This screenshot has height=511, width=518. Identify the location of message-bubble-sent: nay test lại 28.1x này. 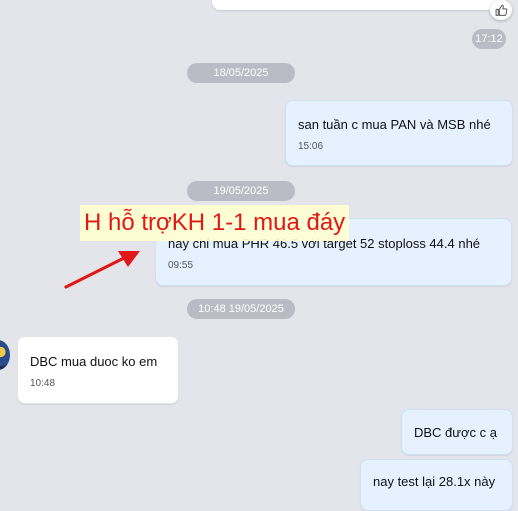
(436, 485).